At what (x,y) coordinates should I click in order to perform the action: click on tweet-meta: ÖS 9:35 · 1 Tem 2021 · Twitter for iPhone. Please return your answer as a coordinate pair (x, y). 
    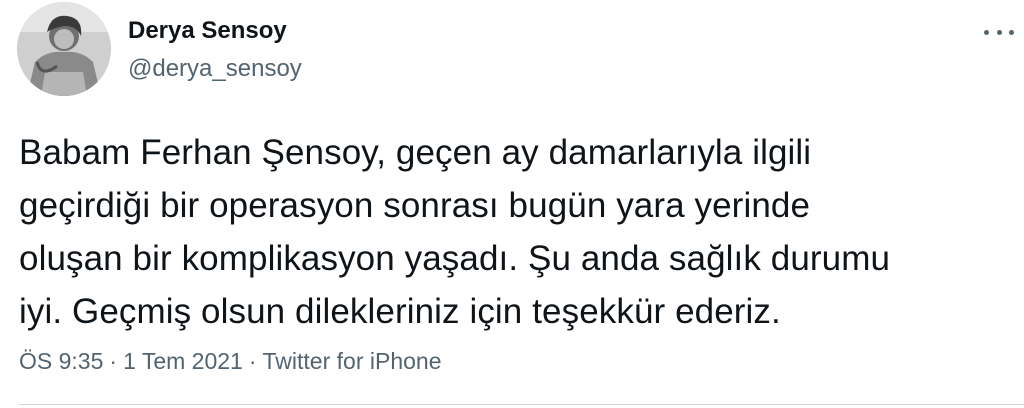
    Looking at the image, I should click on (230, 361).